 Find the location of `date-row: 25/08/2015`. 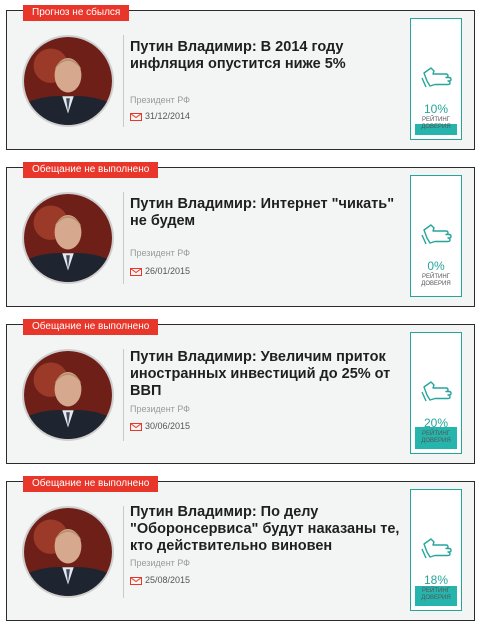

date-row: 25/08/2015 is located at coordinates (160, 580).